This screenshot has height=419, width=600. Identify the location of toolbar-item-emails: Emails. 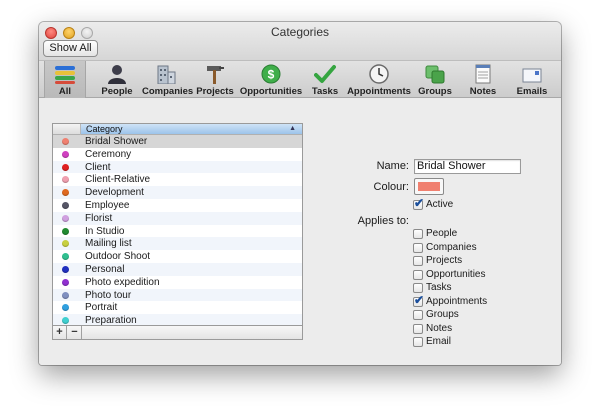
(532, 80).